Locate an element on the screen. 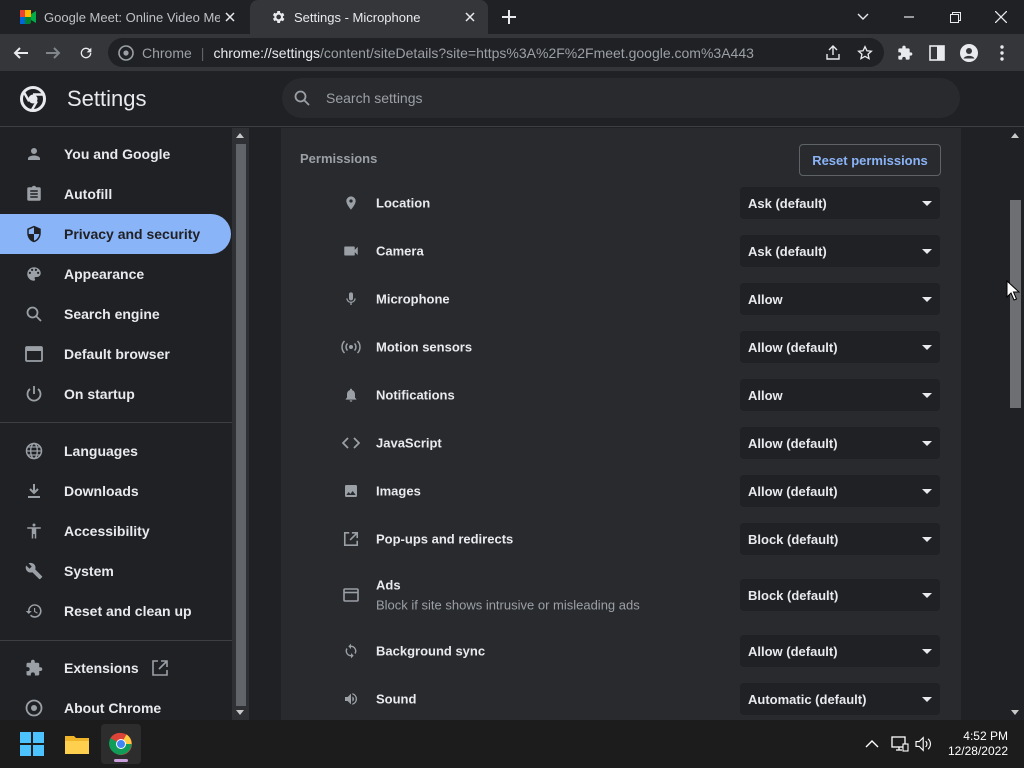 The width and height of the screenshot is (1024, 768). share-button is located at coordinates (833, 53).